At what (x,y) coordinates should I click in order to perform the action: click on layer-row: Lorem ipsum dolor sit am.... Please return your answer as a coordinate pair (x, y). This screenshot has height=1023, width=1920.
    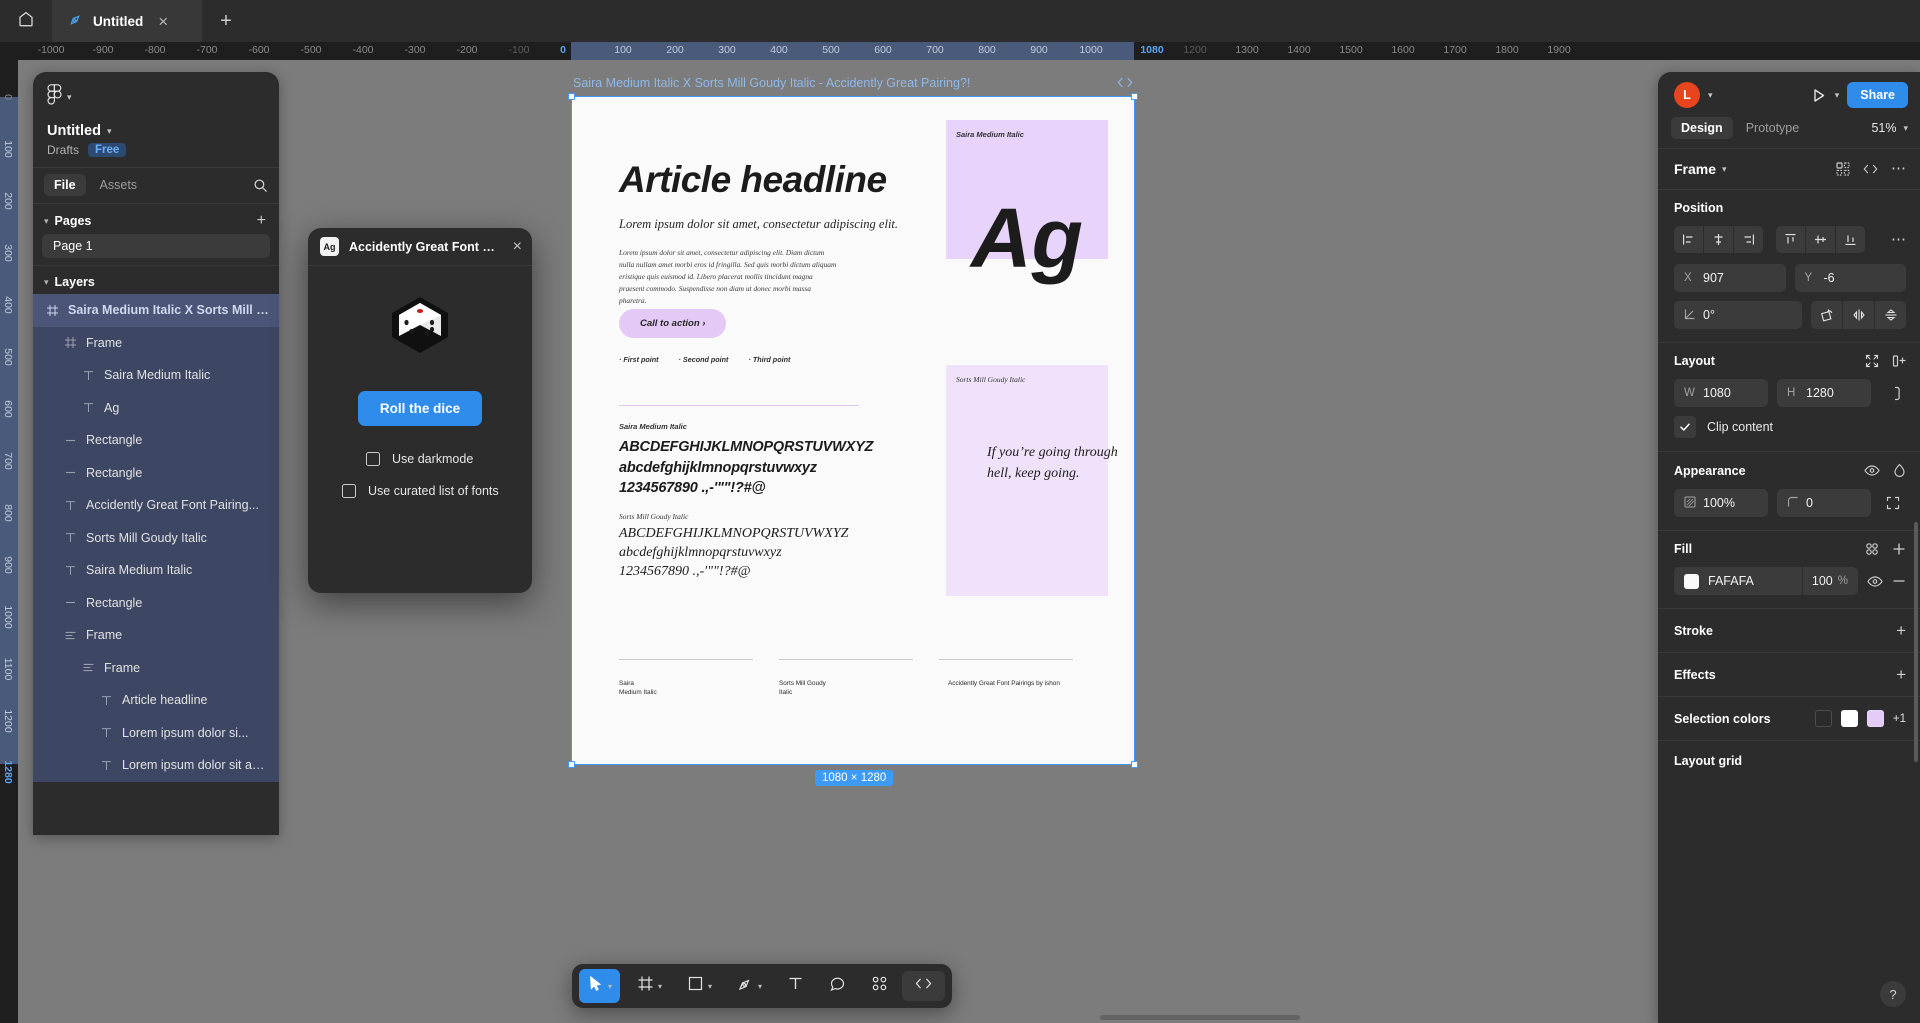
    Looking at the image, I should click on (156, 765).